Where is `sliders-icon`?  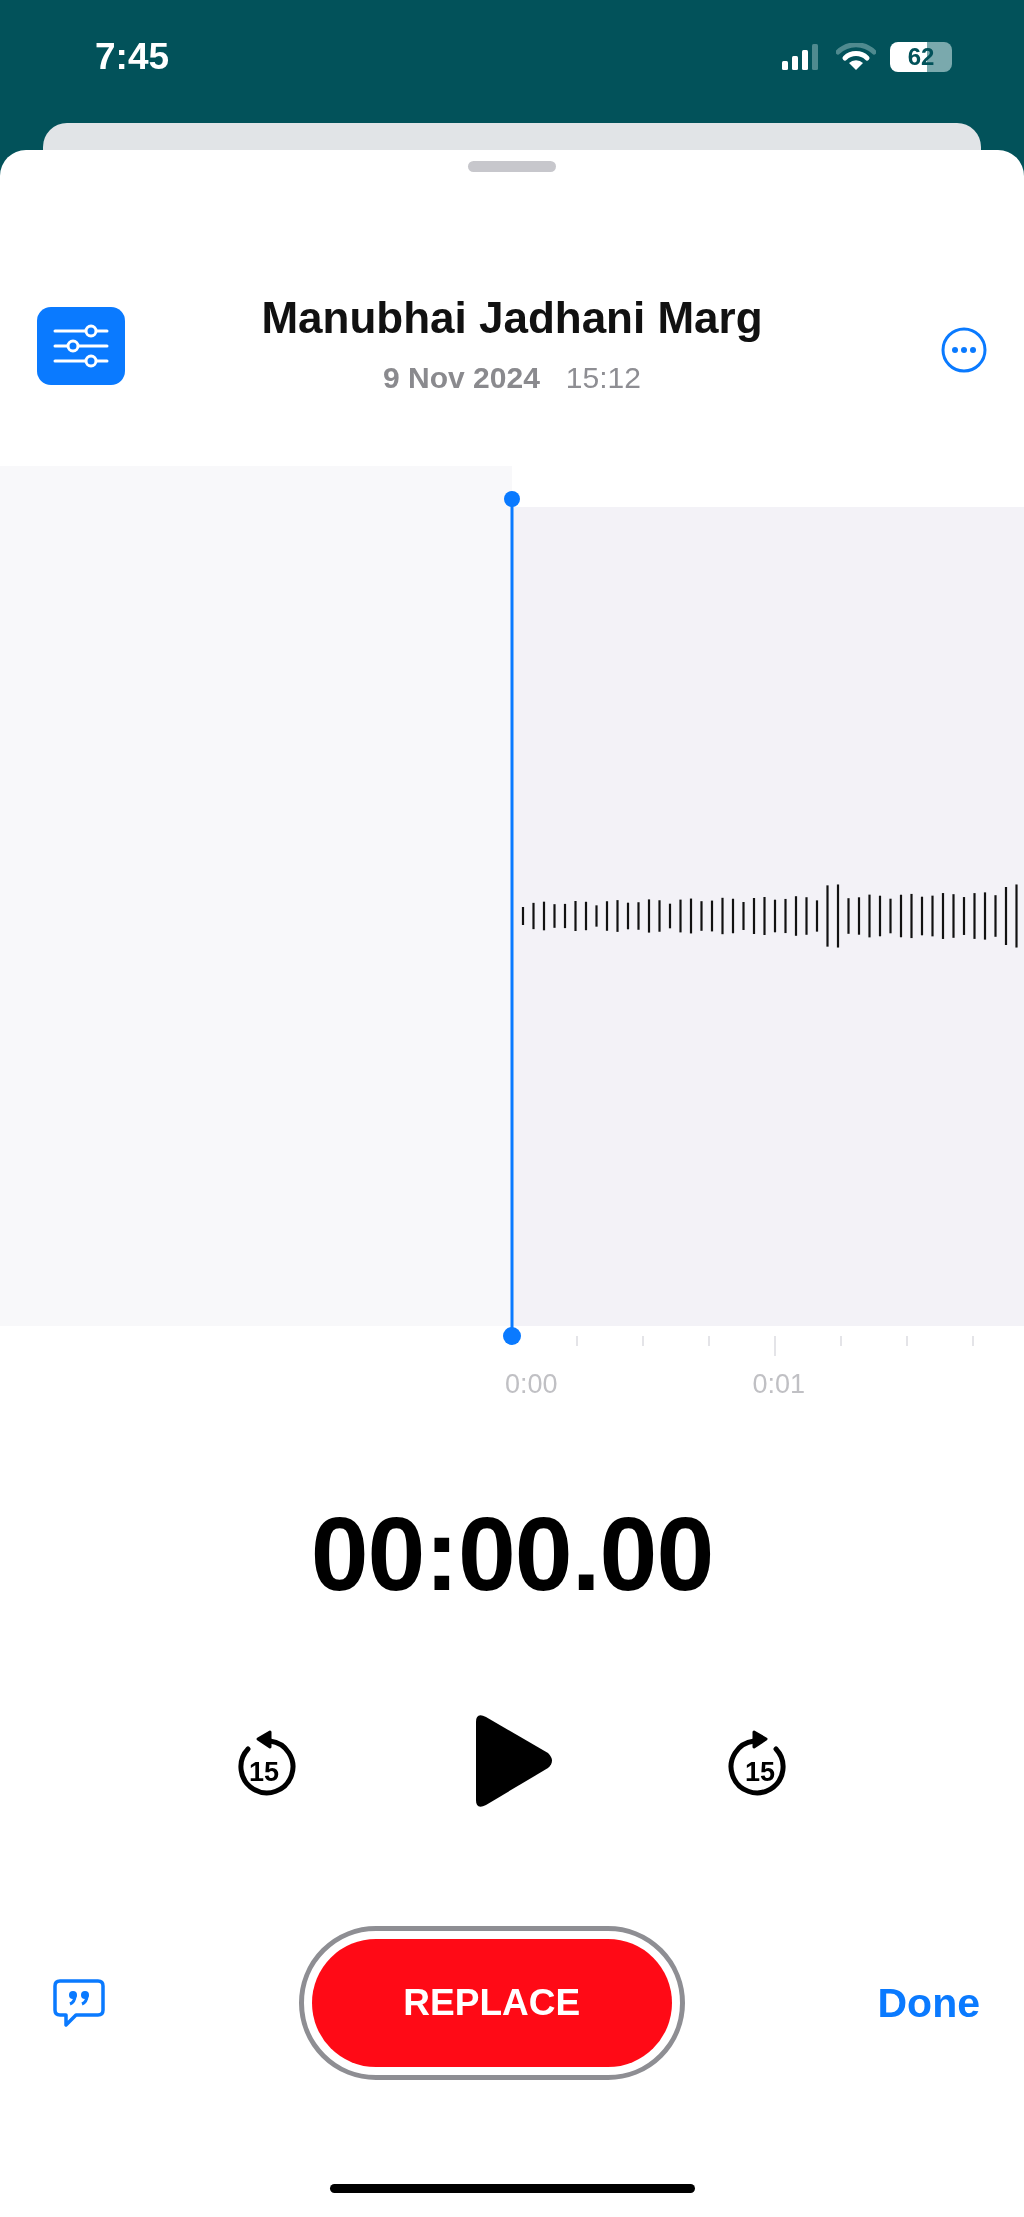
sliders-icon is located at coordinates (81, 346).